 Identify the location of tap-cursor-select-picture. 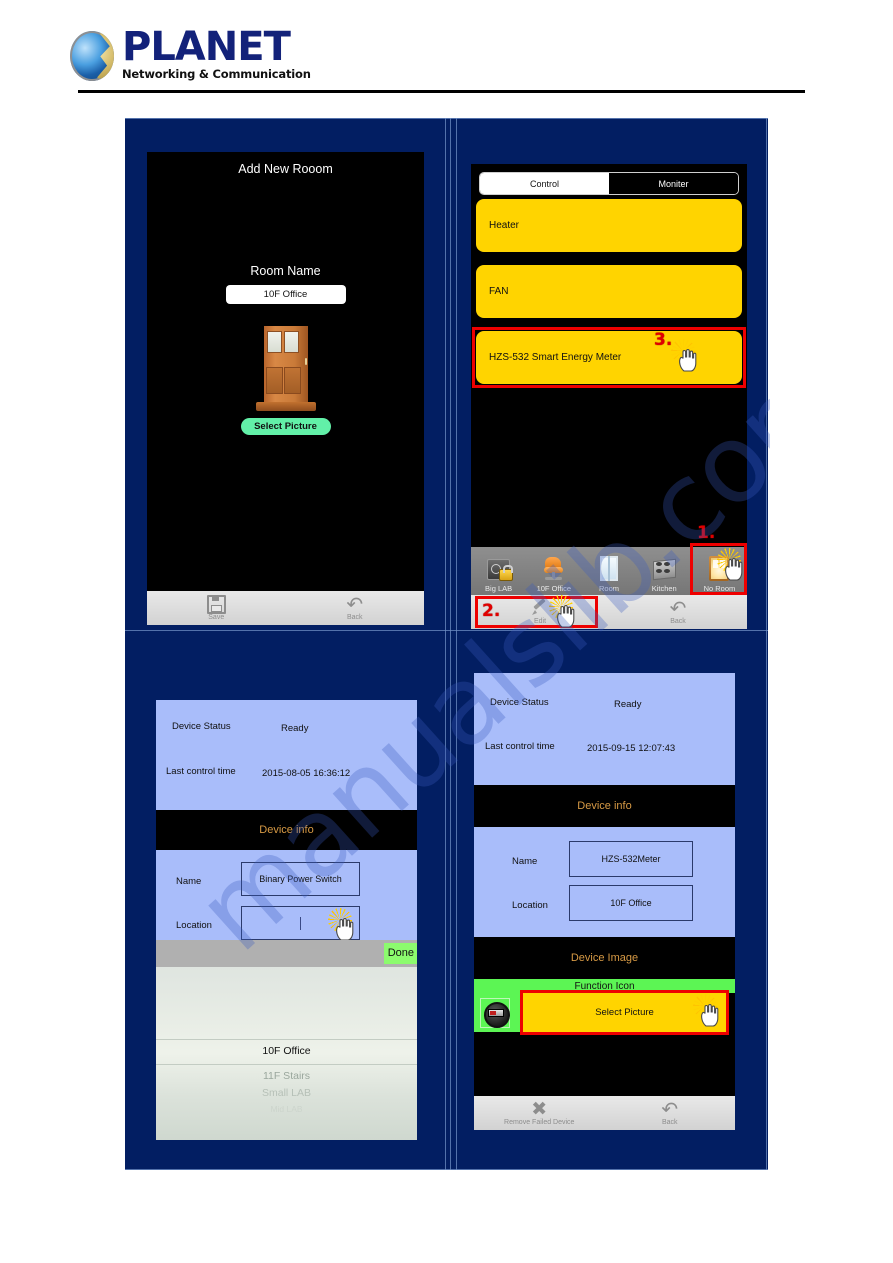
(708, 1011).